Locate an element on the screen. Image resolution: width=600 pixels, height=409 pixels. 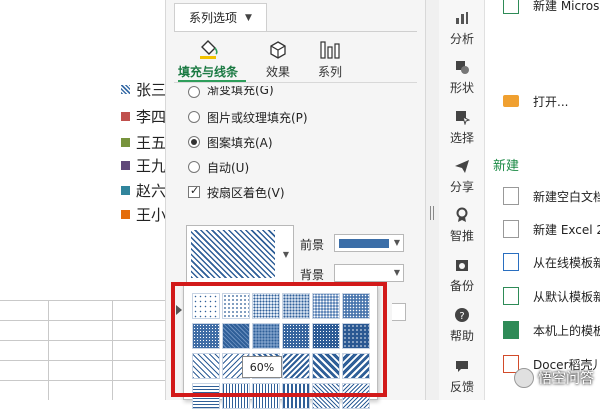
series-options-dropdown: 系列选项 ▼ is located at coordinates (220, 17).